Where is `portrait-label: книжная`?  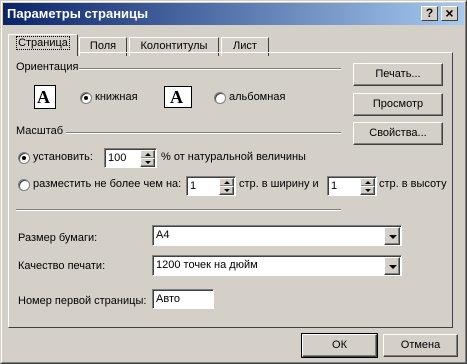
portrait-label: книжная is located at coordinates (116, 97).